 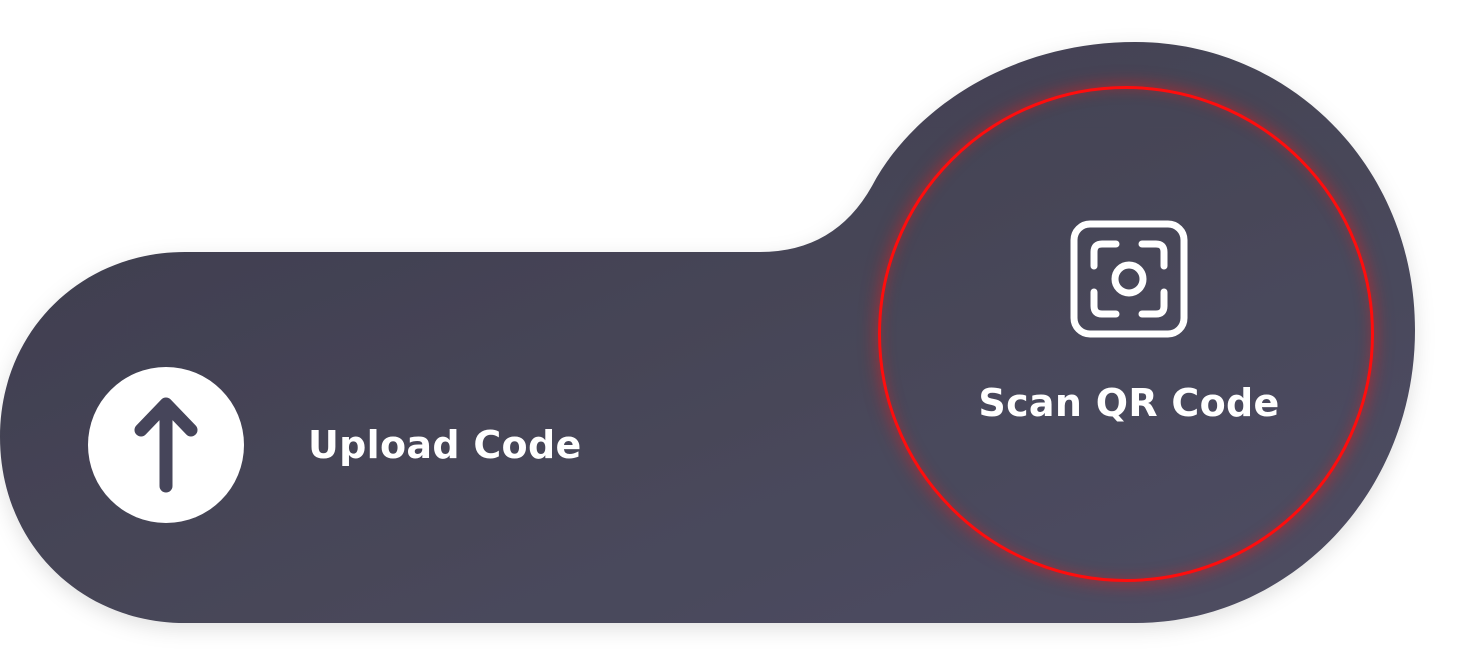 What do you see at coordinates (445, 445) in the screenshot?
I see `upload-code-label: Upload Code` at bounding box center [445, 445].